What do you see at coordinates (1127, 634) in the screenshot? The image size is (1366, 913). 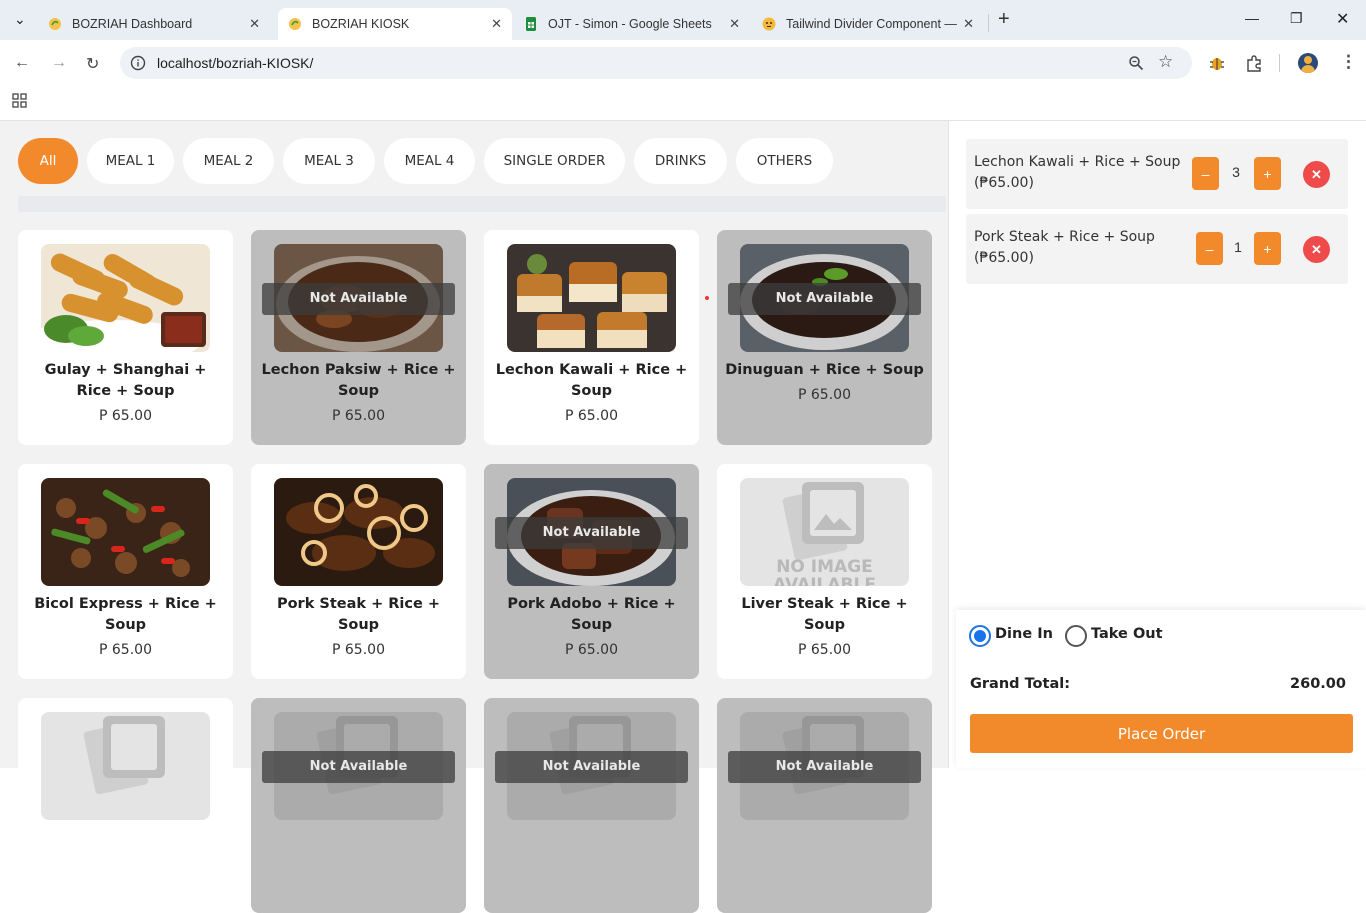 I see `take-out-label: Take Out` at bounding box center [1127, 634].